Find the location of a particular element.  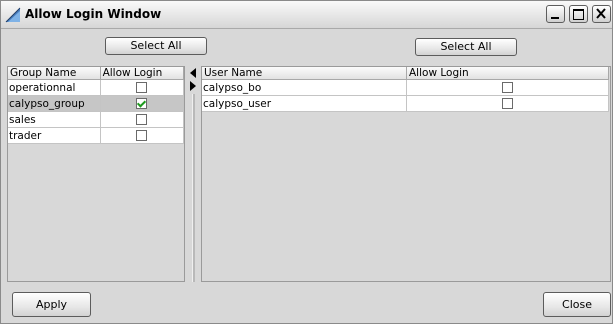

table-row: trader is located at coordinates (96, 135).